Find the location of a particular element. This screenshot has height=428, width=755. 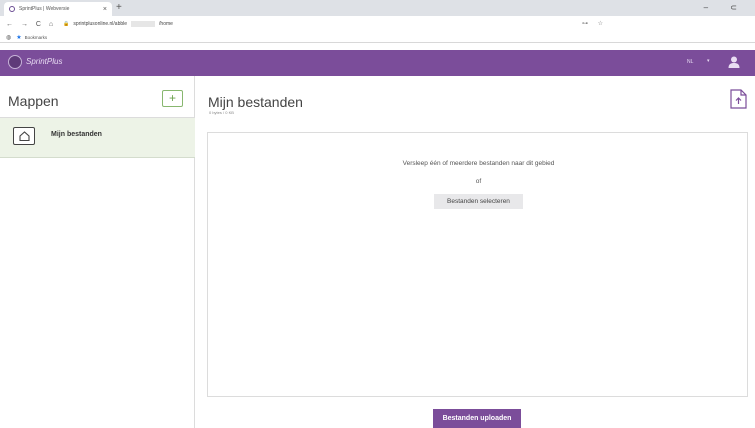

browser-tab: SprintPlus | Webversie × is located at coordinates (58, 9).